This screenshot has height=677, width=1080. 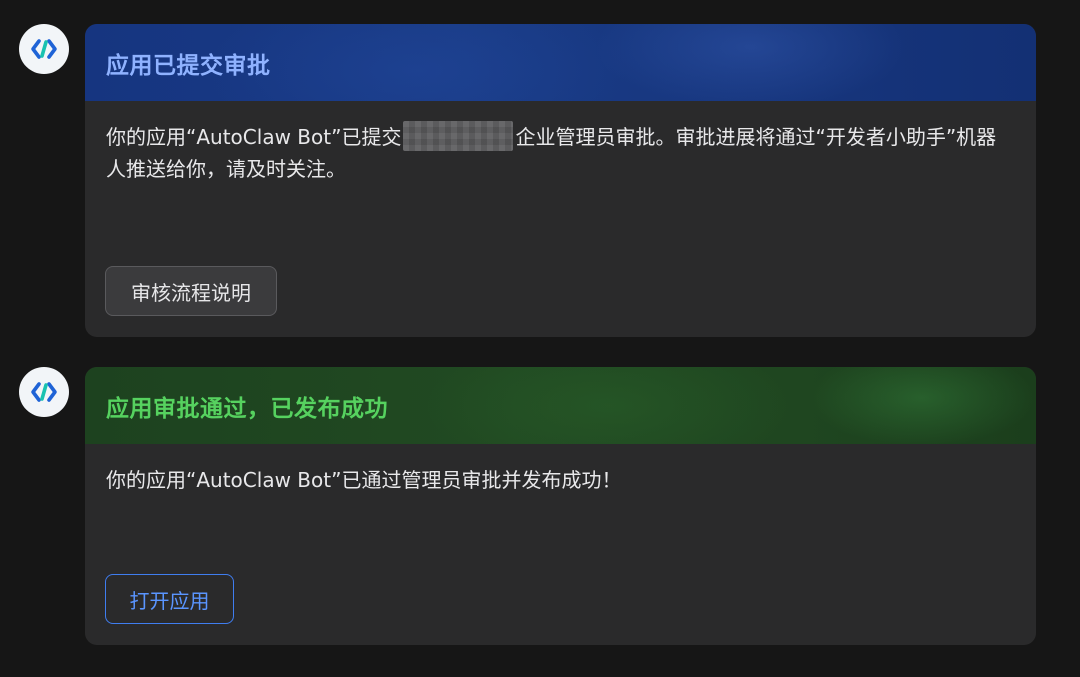 I want to click on card-title: 应用已提交审批, so click(x=188, y=65).